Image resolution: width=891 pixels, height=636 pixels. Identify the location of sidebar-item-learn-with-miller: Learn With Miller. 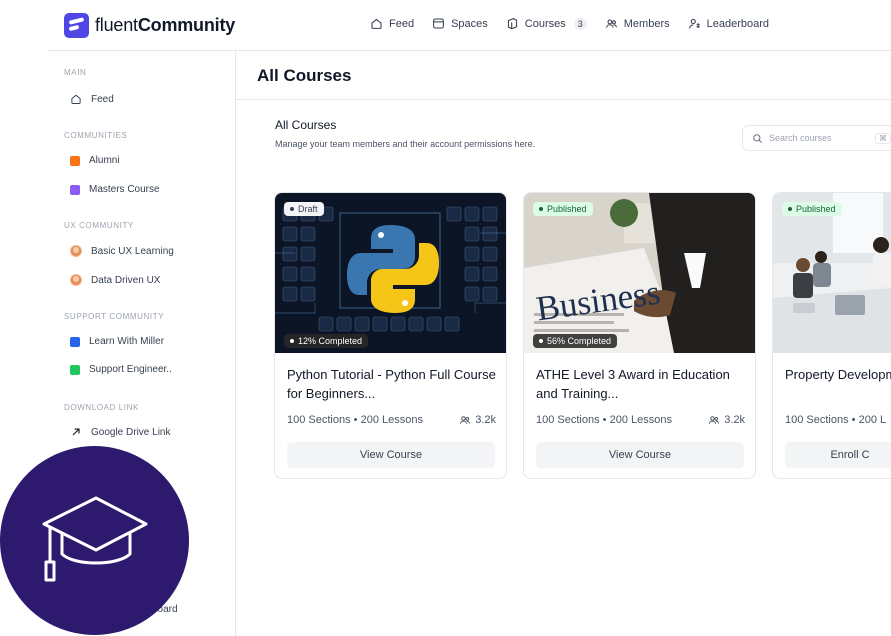
(117, 341).